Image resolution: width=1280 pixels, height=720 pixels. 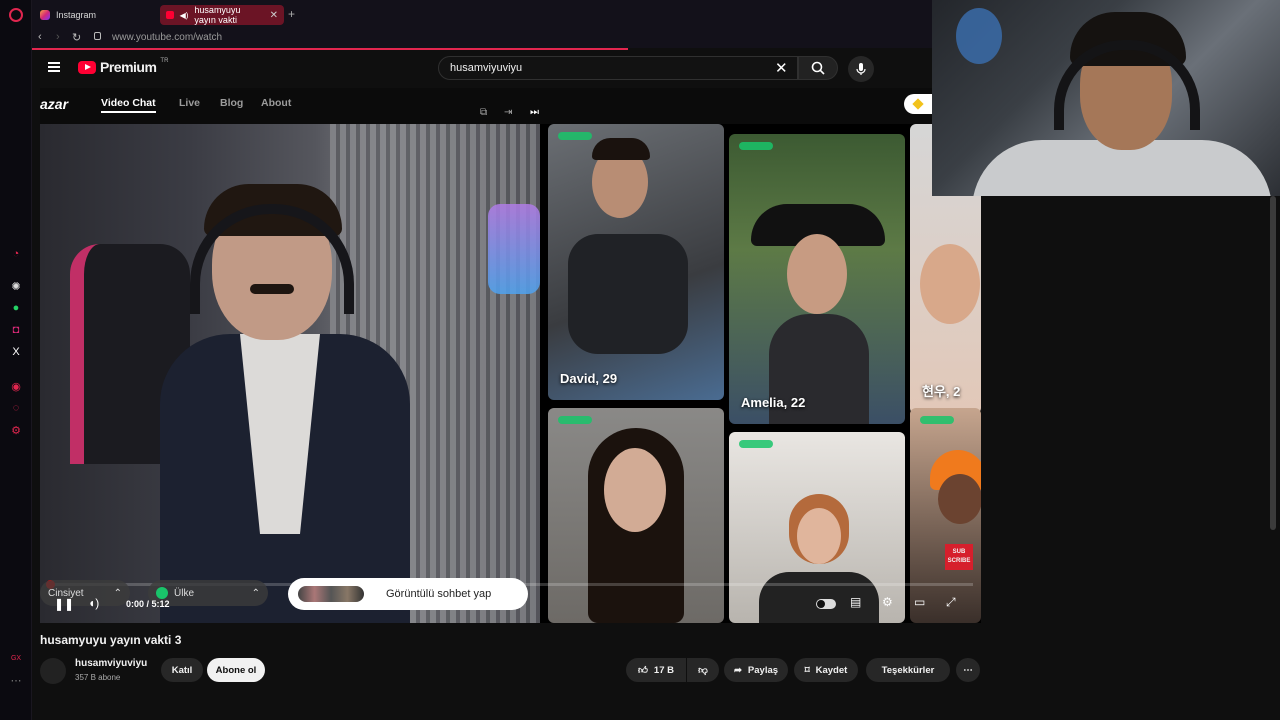 I want to click on youtube-logo: Premium TR, so click(x=123, y=66).